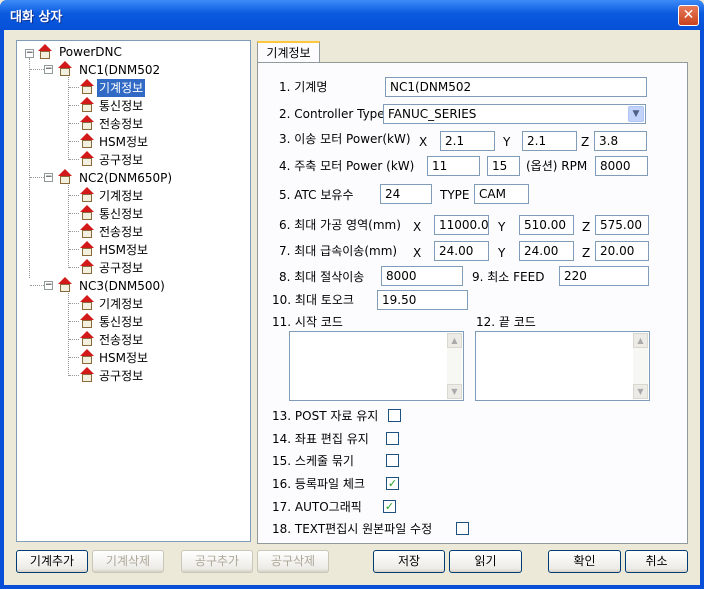 The image size is (704, 589). I want to click on spindle-power-field: 11, so click(453, 166).